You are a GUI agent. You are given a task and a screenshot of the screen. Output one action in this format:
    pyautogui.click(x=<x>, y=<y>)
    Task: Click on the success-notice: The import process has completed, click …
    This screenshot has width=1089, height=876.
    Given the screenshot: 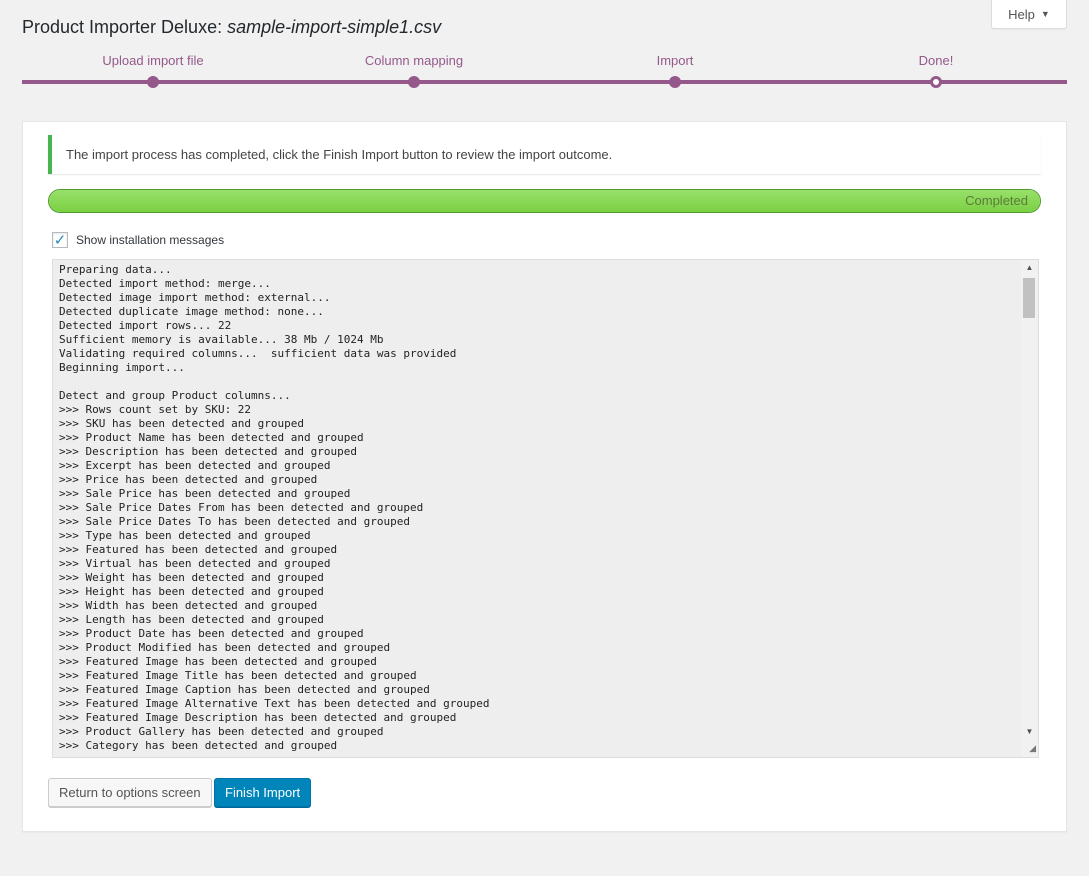 What is the action you would take?
    pyautogui.click(x=544, y=154)
    